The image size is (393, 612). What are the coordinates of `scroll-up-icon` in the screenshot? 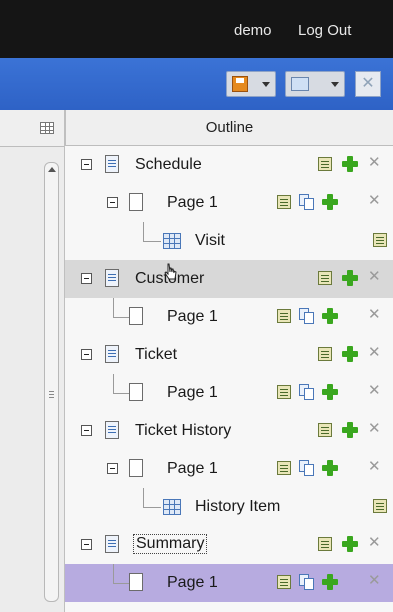 It's located at (52, 169).